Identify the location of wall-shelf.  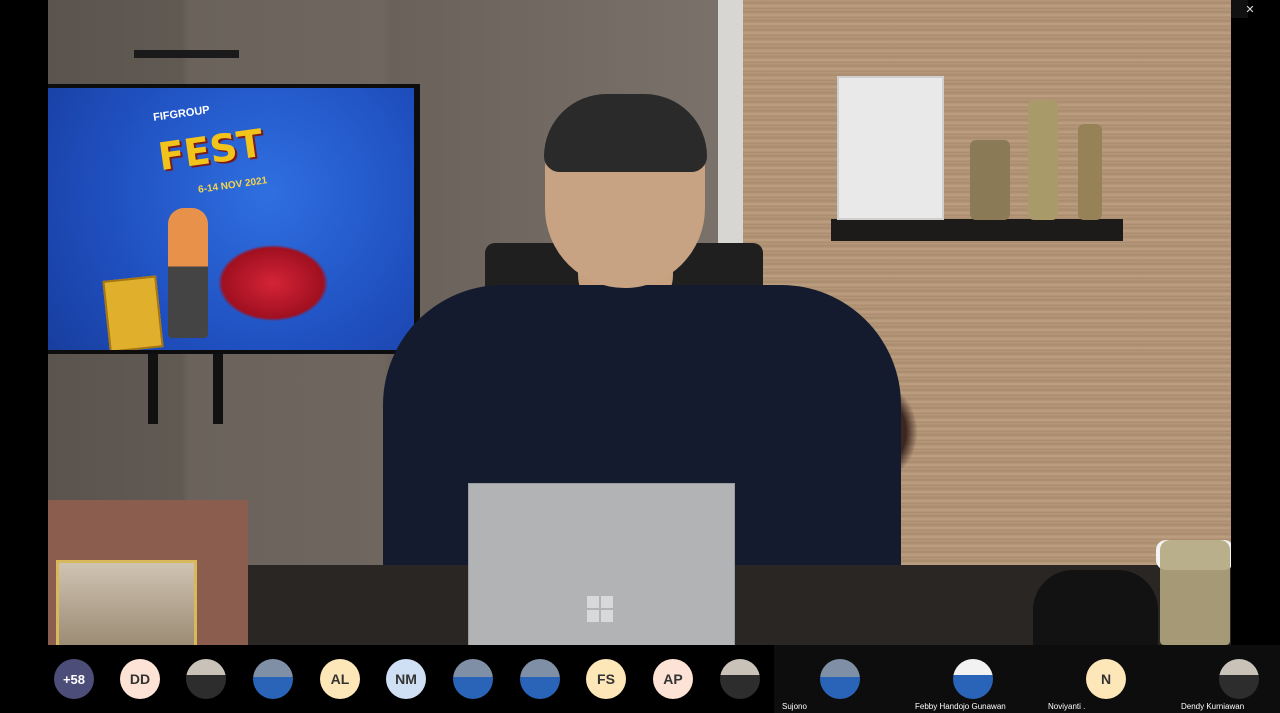
(977, 230).